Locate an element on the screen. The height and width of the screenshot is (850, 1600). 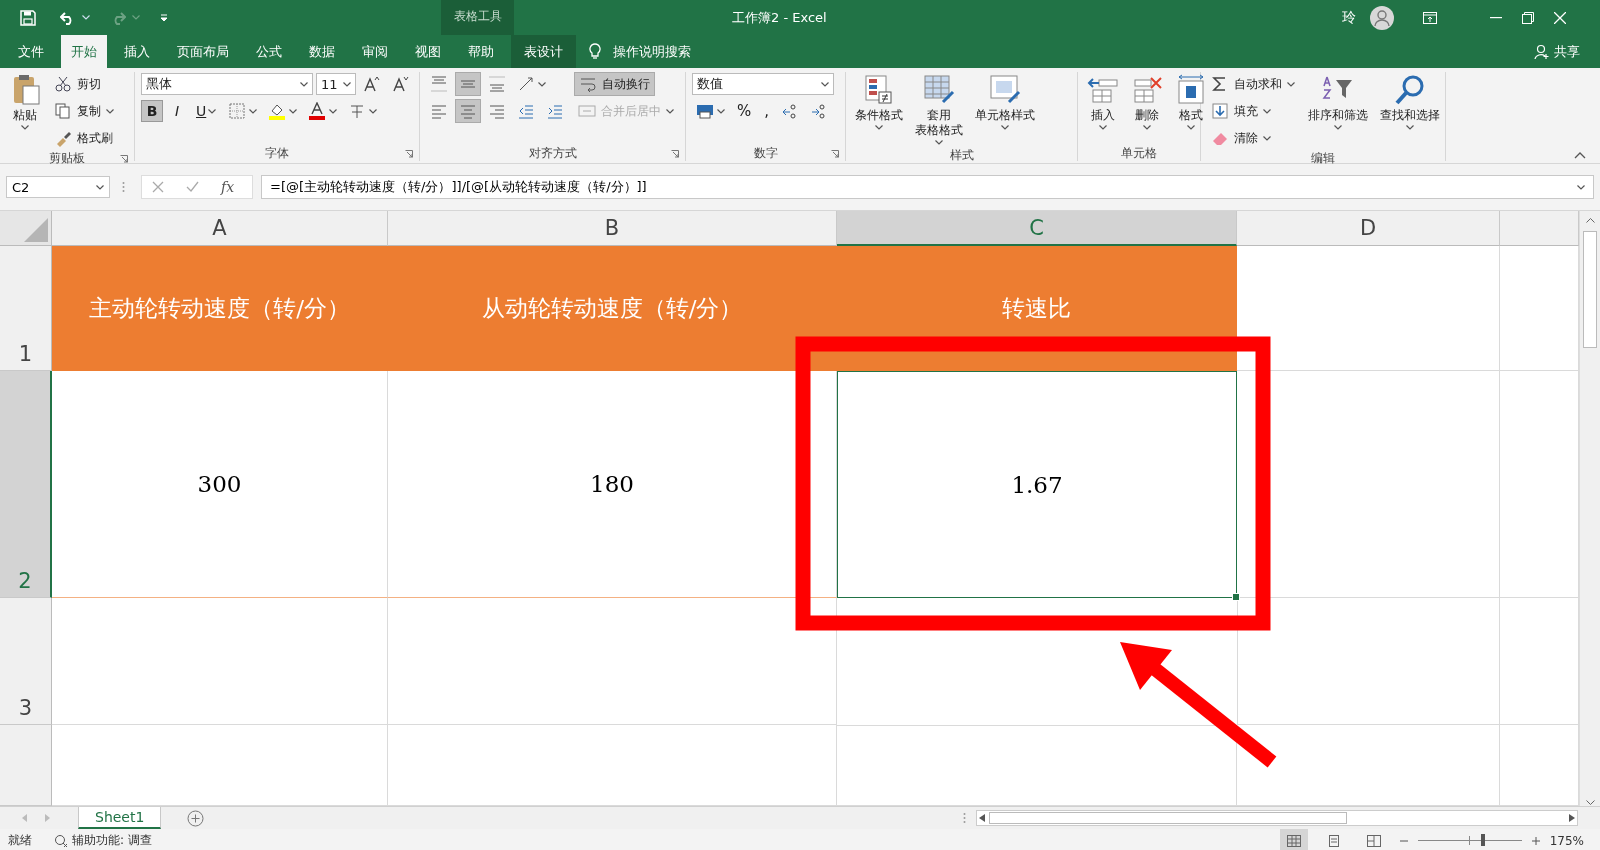
format-button: , is located at coordinates (767, 111).